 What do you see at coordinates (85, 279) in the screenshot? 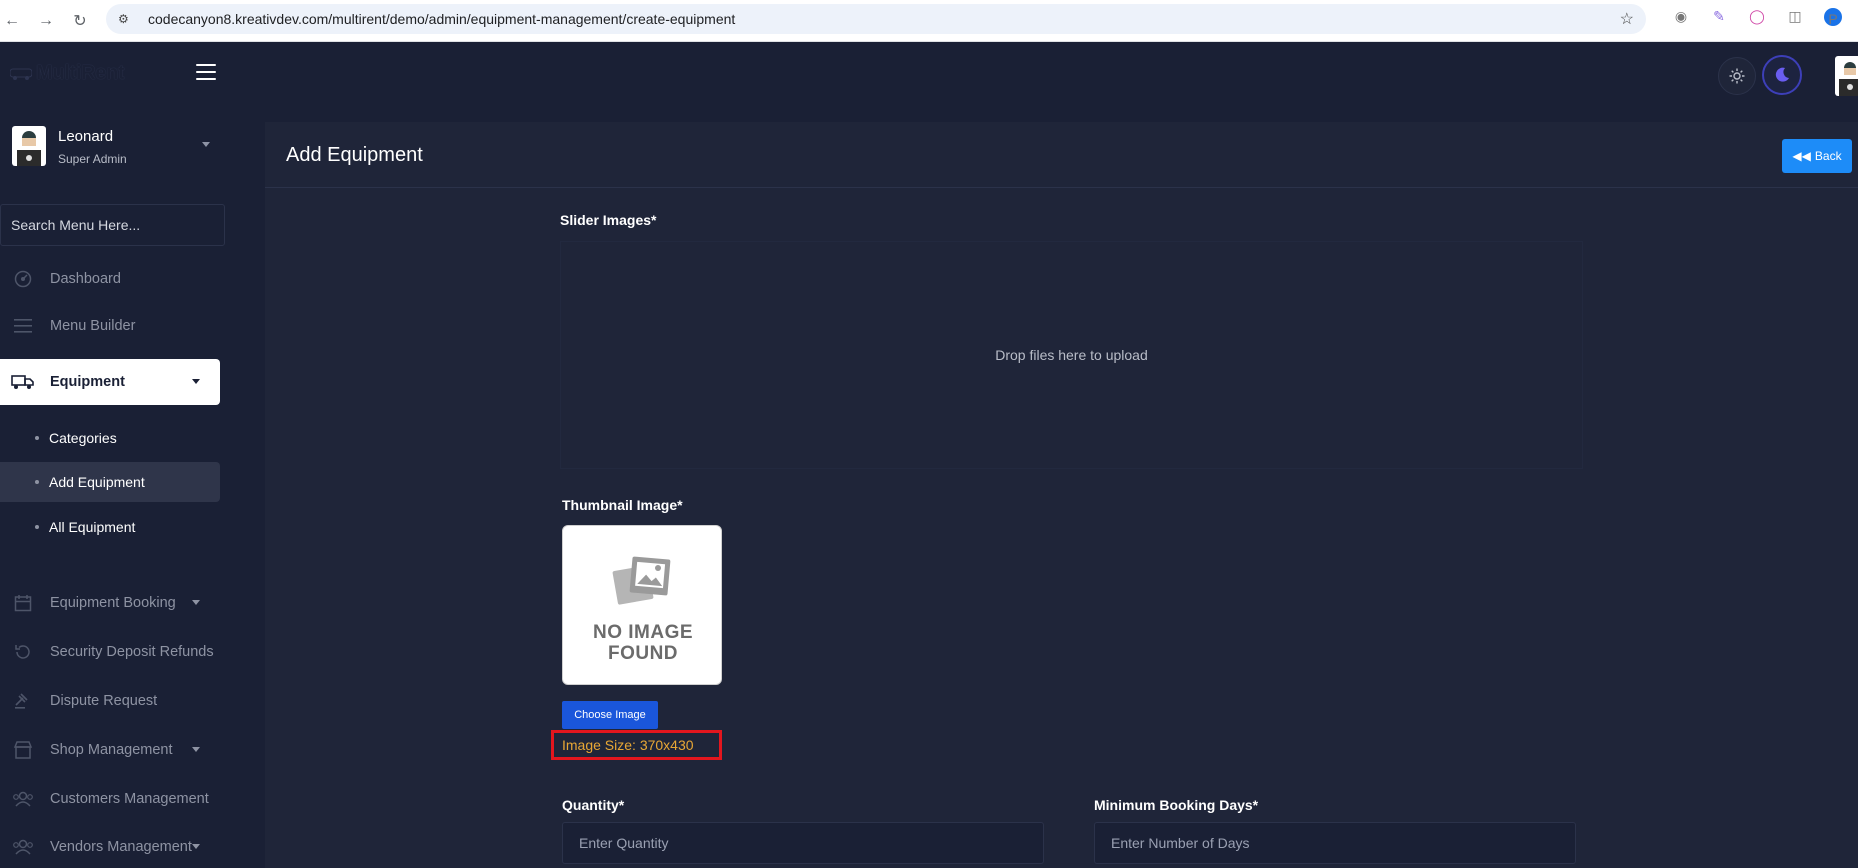
I see `sidebar-item-label: Dashboard` at bounding box center [85, 279].